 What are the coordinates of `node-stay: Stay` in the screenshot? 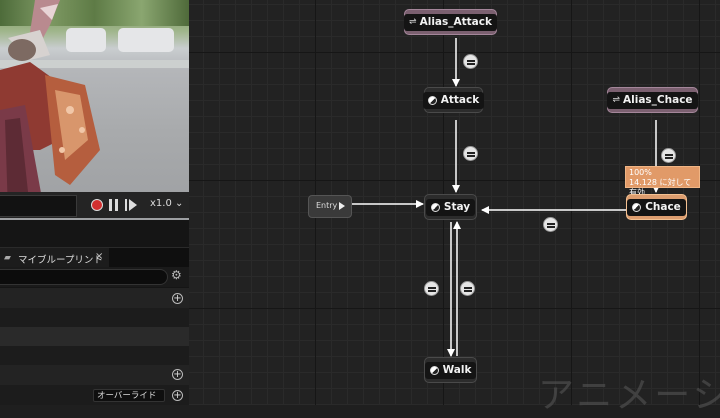 It's located at (450, 207).